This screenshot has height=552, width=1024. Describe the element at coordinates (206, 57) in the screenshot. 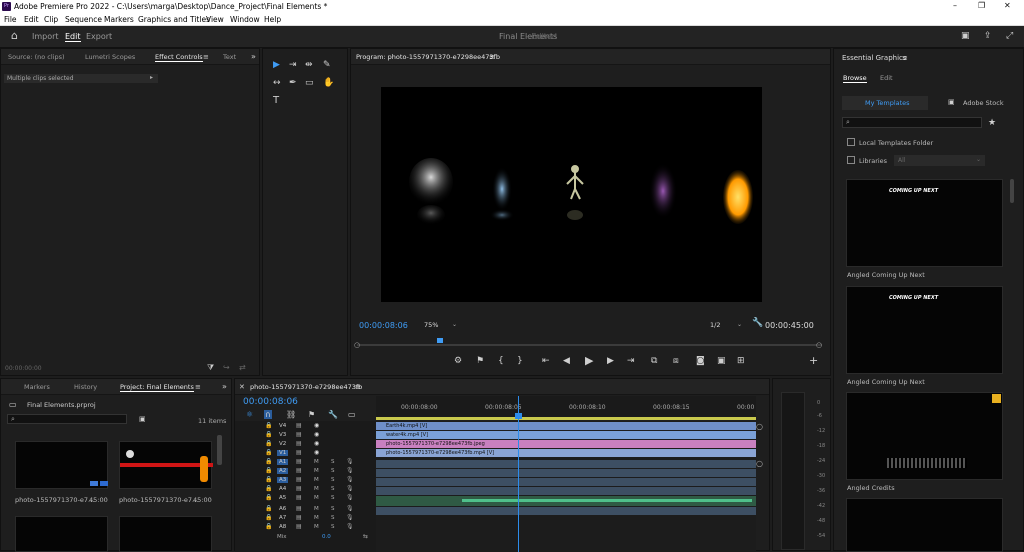

I see `panel-menu-icon: ≡` at that location.